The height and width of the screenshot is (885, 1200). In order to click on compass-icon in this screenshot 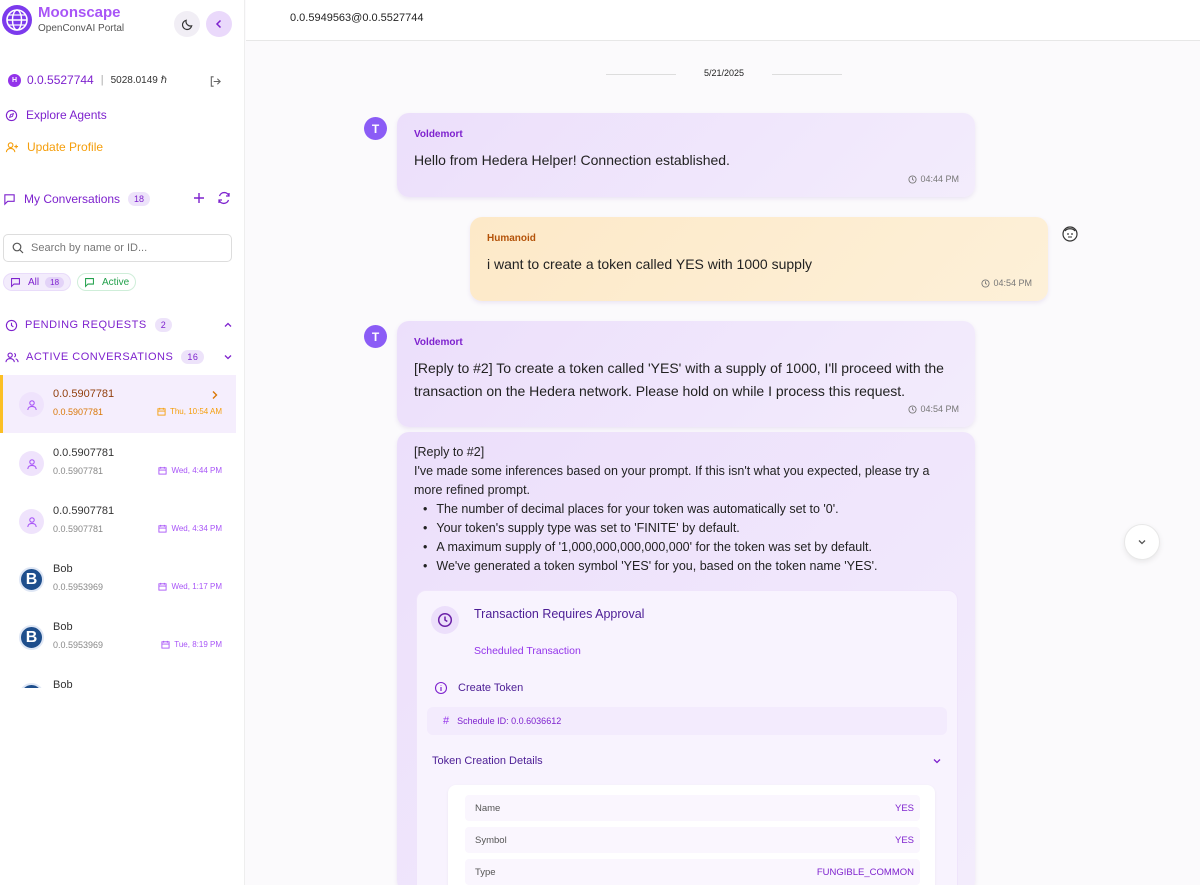, I will do `click(11, 115)`.